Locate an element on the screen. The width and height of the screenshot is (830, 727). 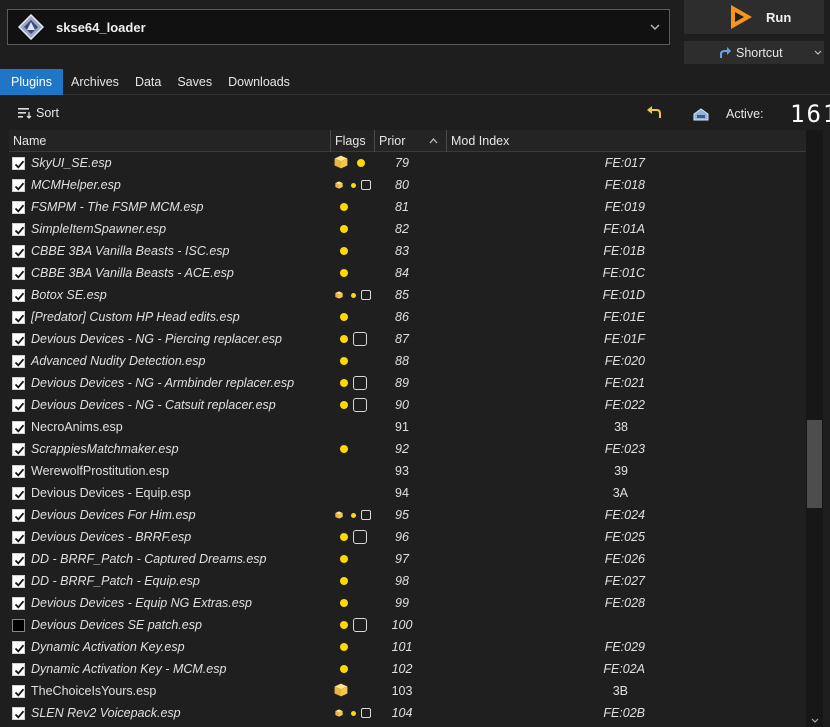
active-count: 161 is located at coordinates (810, 114).